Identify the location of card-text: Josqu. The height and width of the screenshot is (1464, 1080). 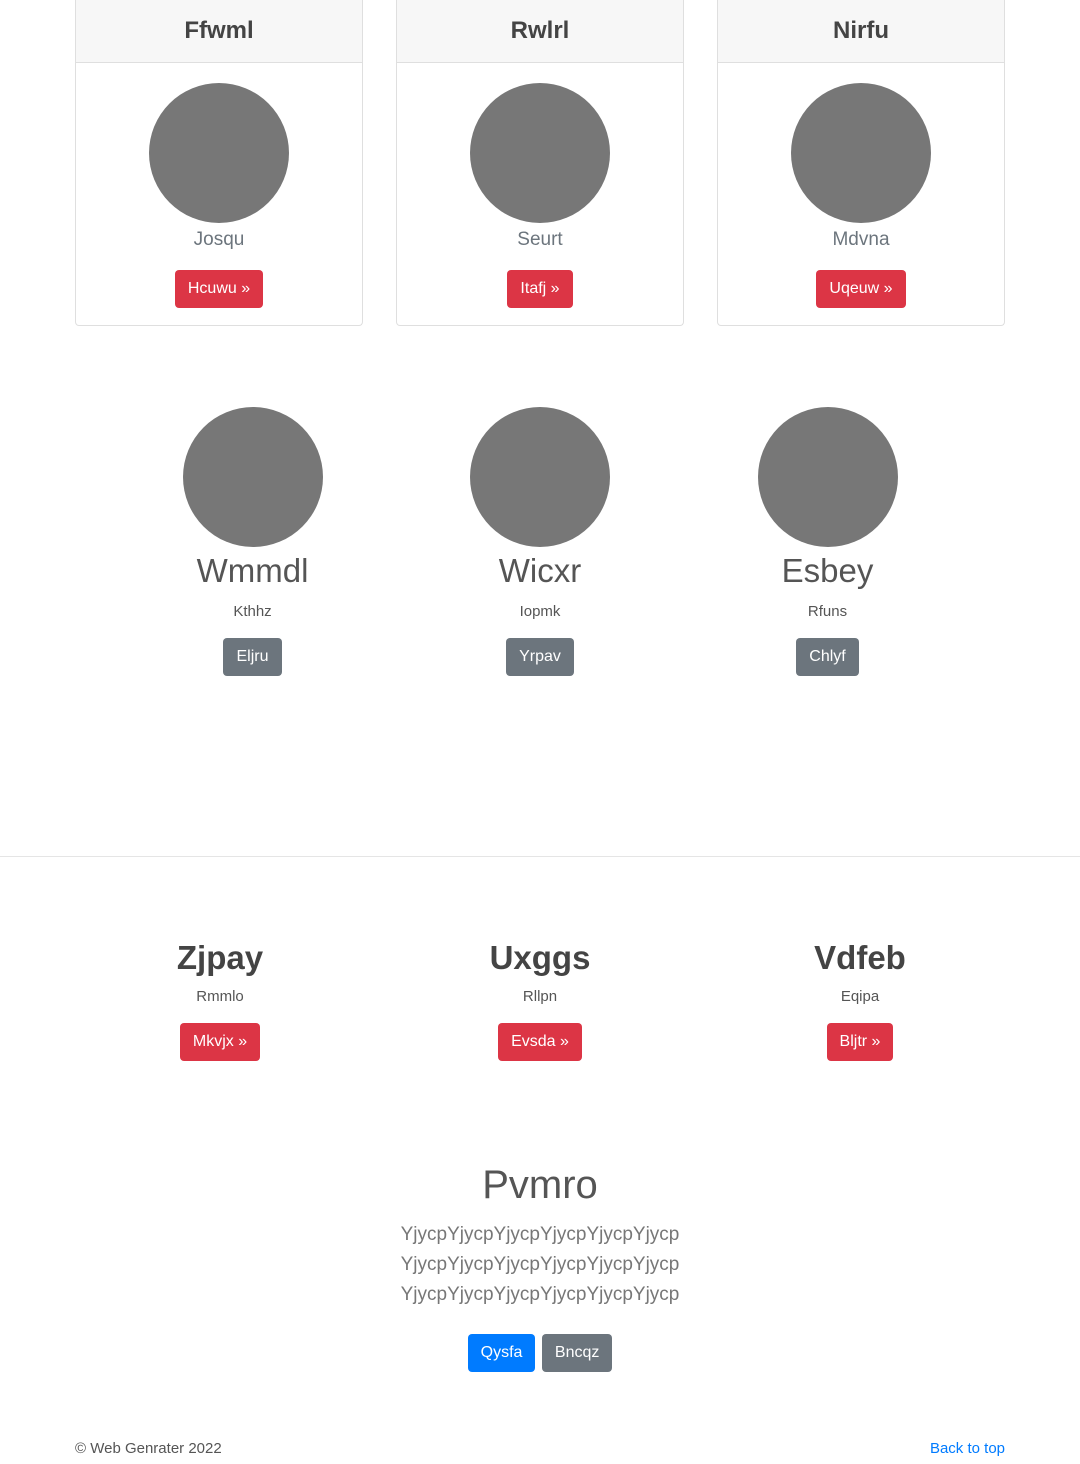
(219, 239).